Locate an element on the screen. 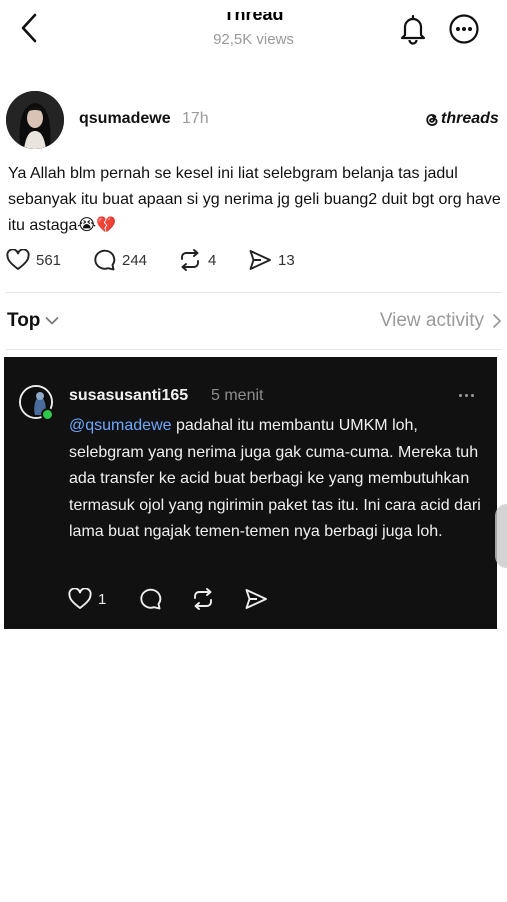 The width and height of the screenshot is (507, 902). bell-icon is located at coordinates (413, 29).